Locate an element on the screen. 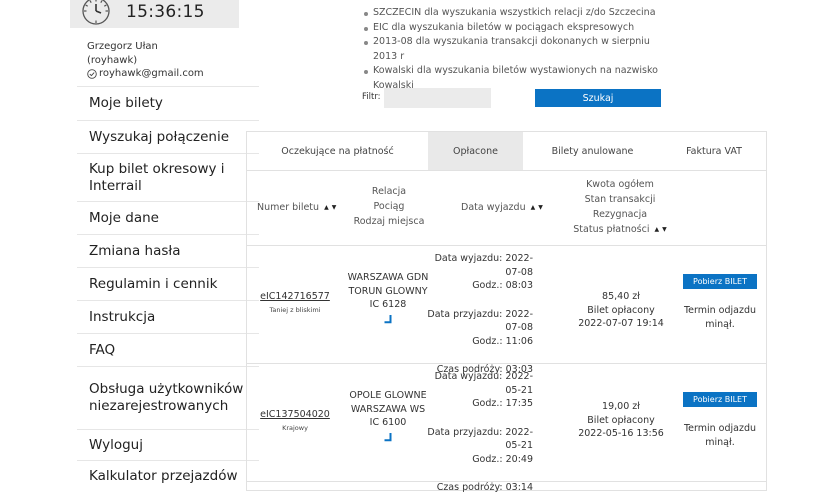 The height and width of the screenshot is (495, 840). clock-icon is located at coordinates (96, 12).